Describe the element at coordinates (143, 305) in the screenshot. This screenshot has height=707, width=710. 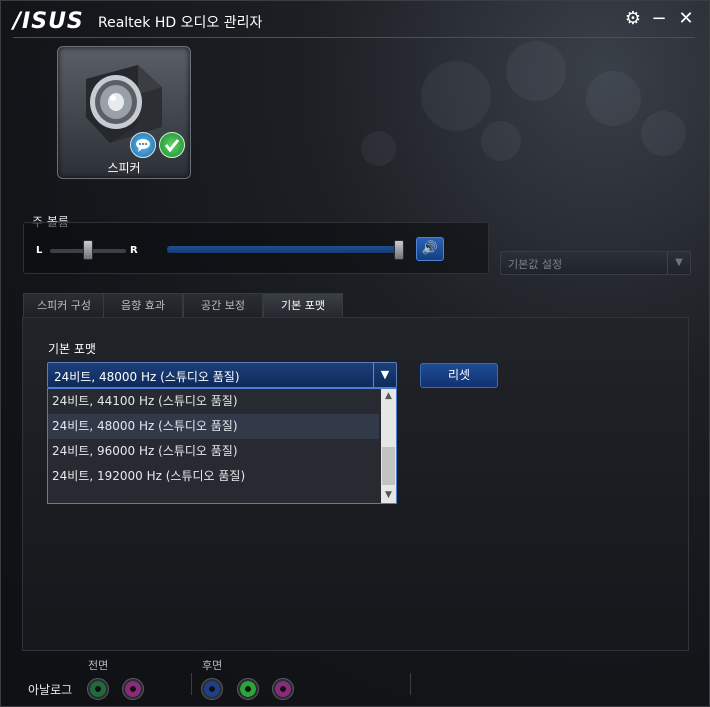
I see `tab-1: 음향 효과` at that location.